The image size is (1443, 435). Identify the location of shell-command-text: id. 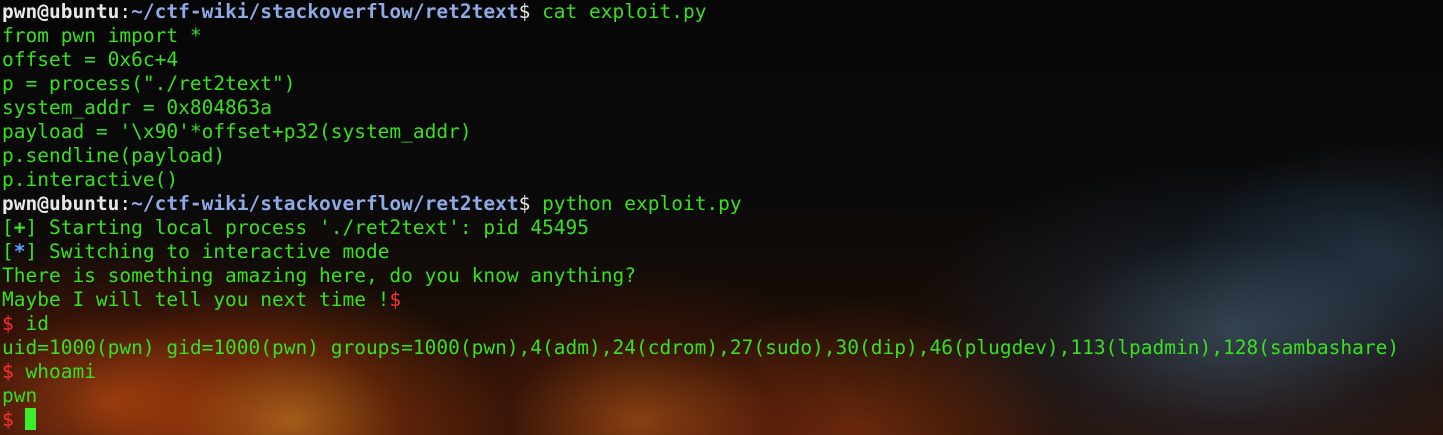
(31, 323).